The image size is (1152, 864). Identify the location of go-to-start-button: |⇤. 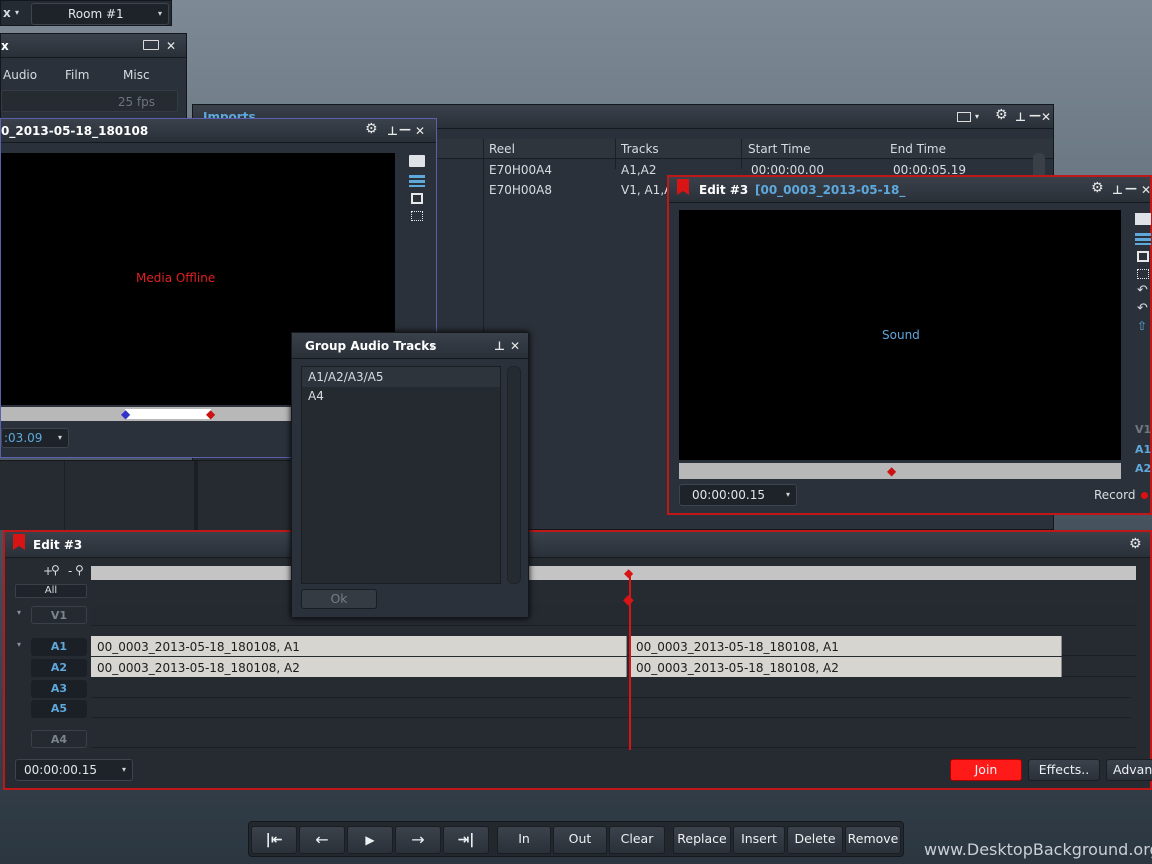
(274, 840).